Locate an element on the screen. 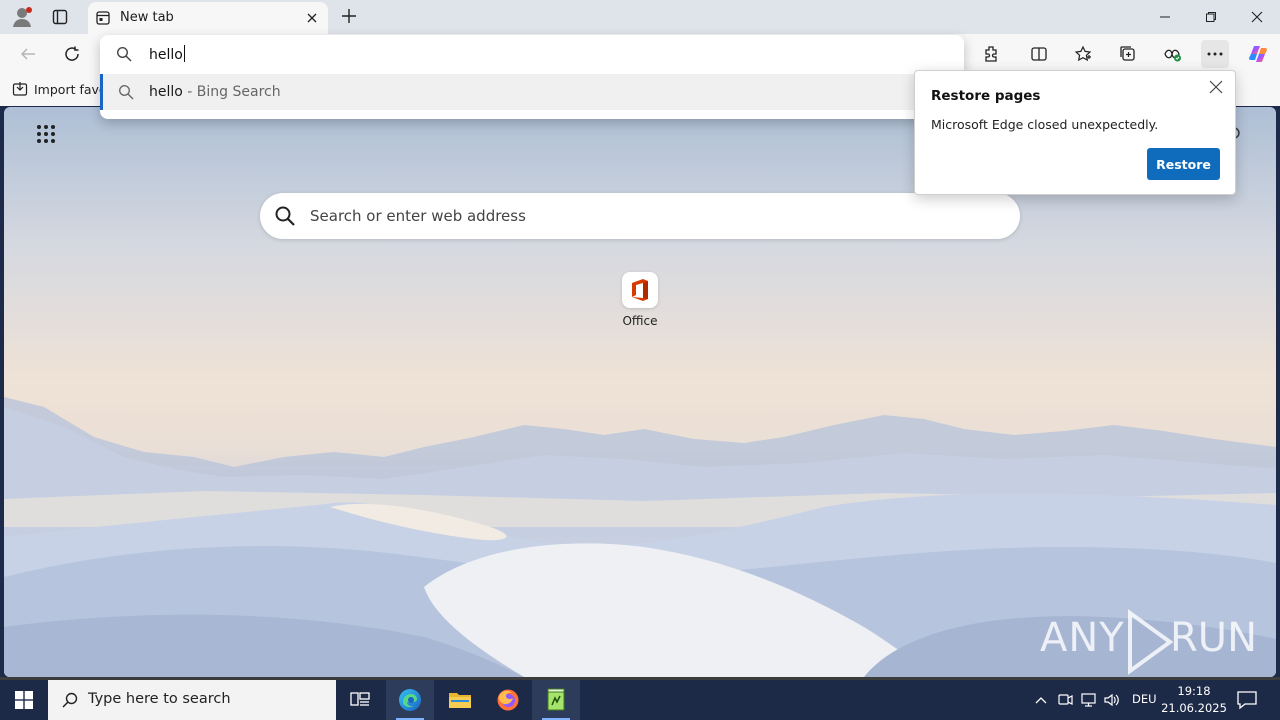 The height and width of the screenshot is (720, 1280). start-button is located at coordinates (24, 700).